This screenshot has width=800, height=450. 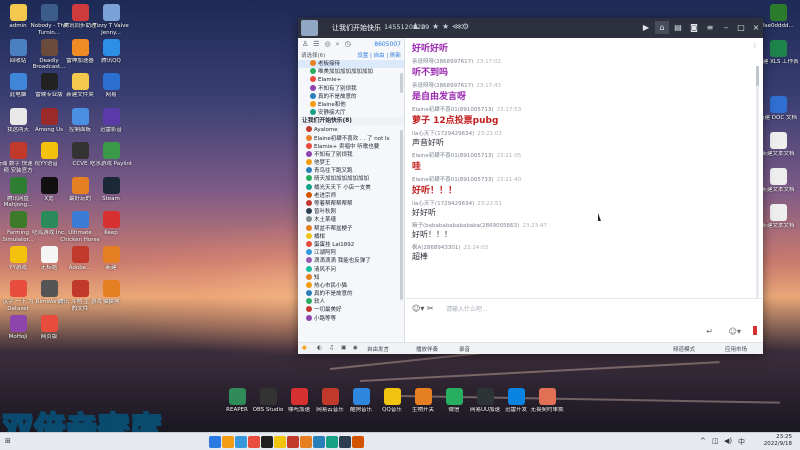 I want to click on channel-row: 橘光天天下 小店一支美, so click(x=351, y=187).